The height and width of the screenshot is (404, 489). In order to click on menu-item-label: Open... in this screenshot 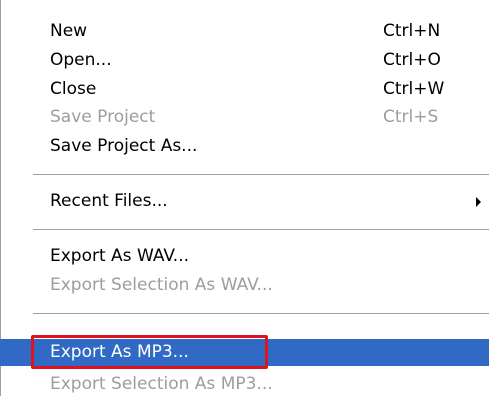, I will do `click(81, 60)`.